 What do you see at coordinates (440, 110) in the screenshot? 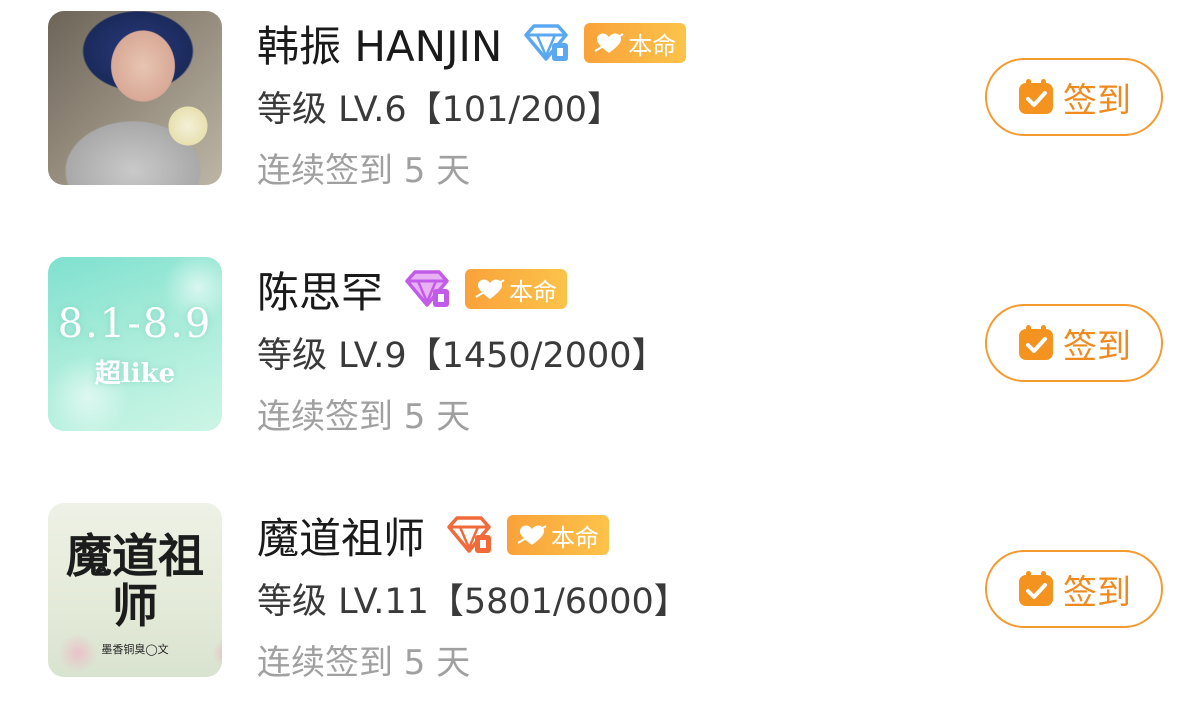
I see `level-text: 等级 LV.6【101/200】` at bounding box center [440, 110].